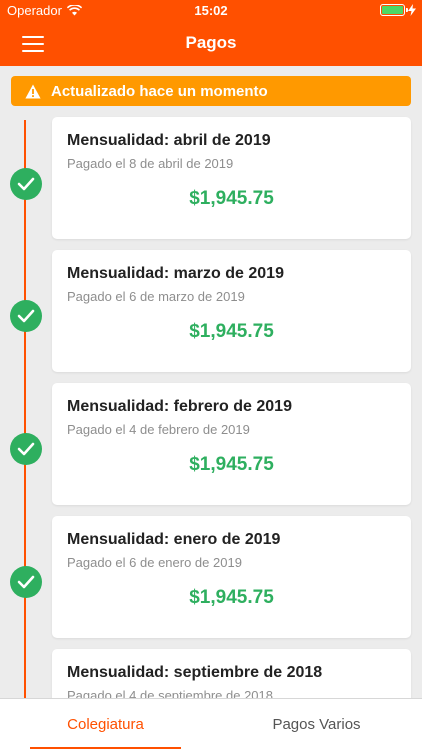 This screenshot has height=750, width=422. I want to click on alert-text: Actualizado hace un momento, so click(159, 91).